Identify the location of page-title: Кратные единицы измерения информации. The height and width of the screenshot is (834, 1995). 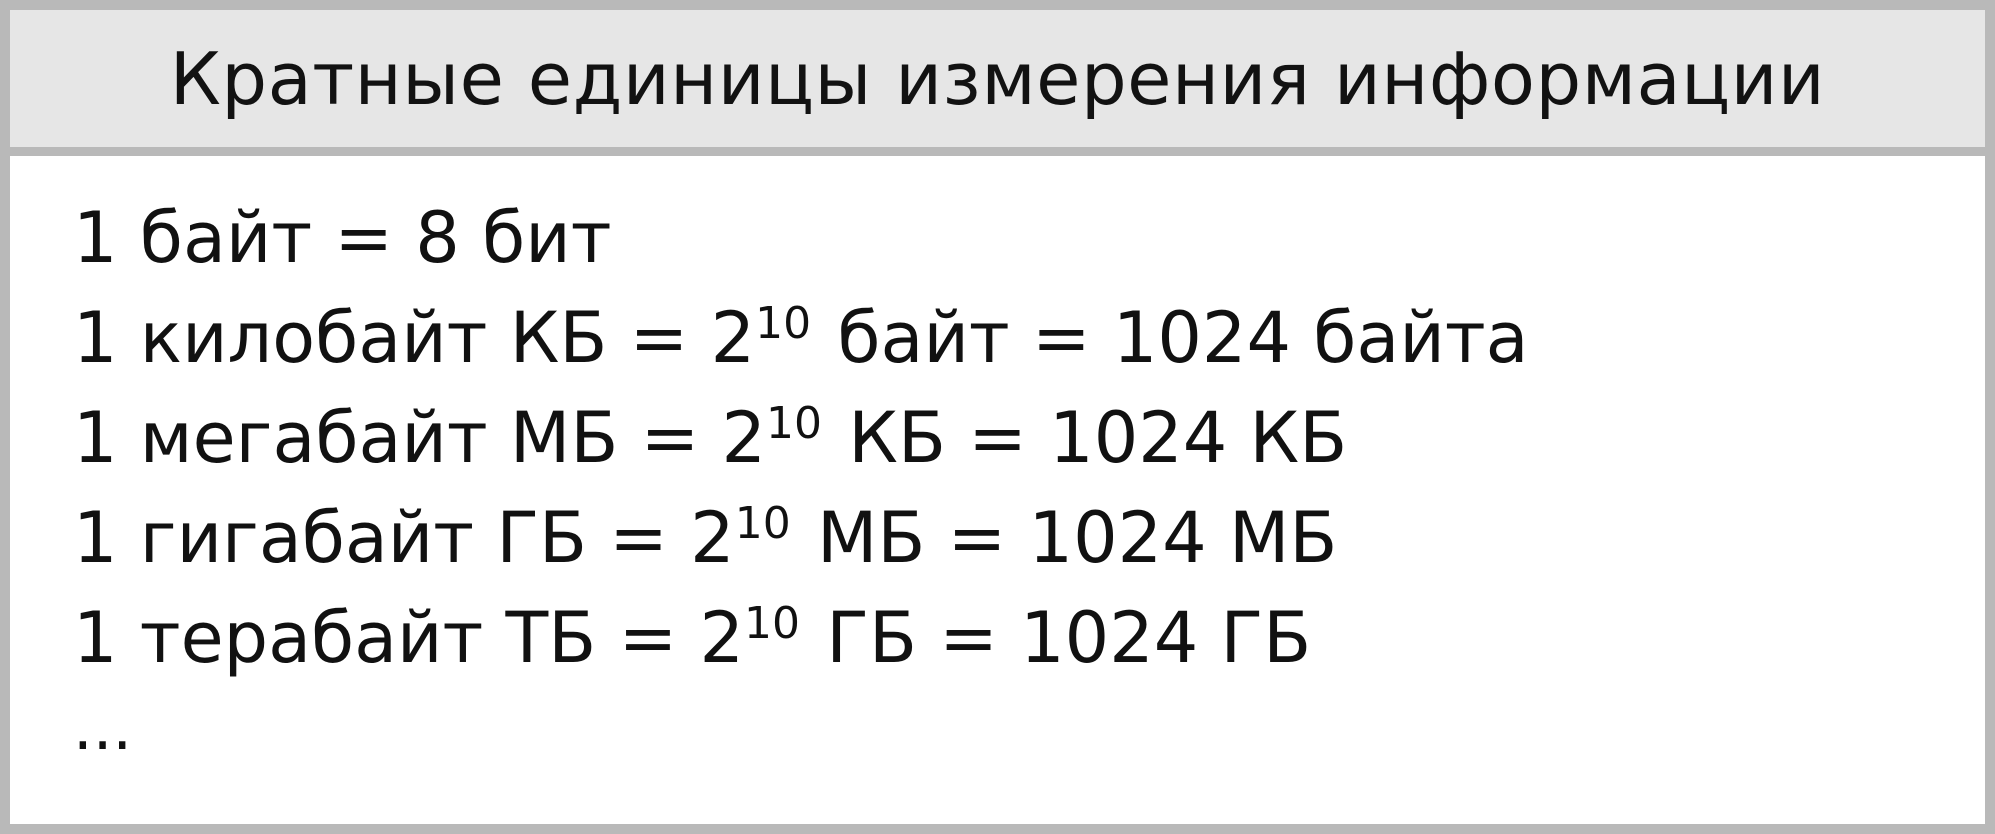
(997, 78).